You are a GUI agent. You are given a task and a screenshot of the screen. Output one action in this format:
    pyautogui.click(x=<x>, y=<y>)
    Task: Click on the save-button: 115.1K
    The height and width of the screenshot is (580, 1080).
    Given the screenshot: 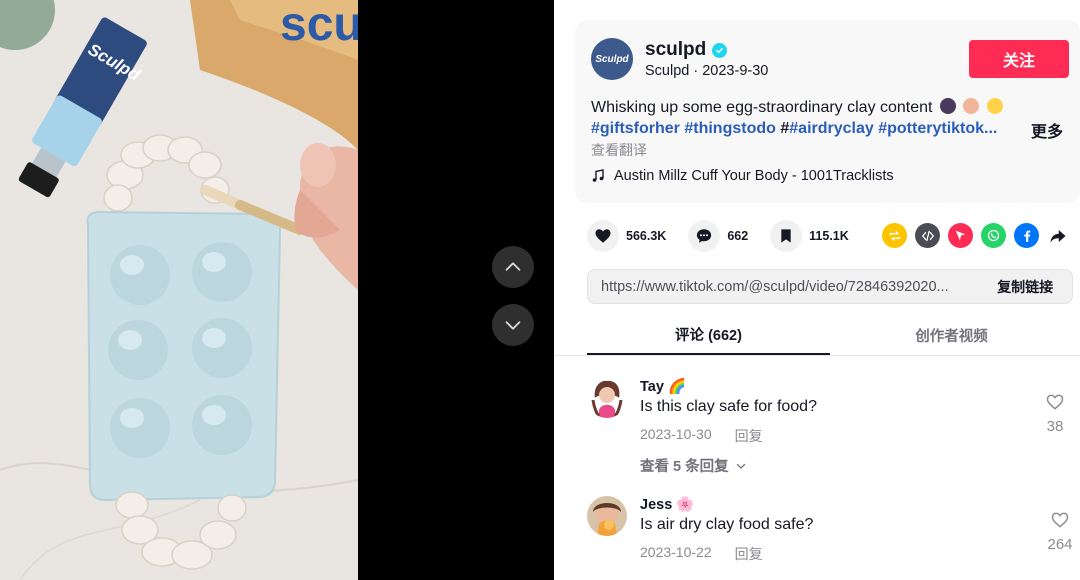 What is the action you would take?
    pyautogui.click(x=809, y=236)
    